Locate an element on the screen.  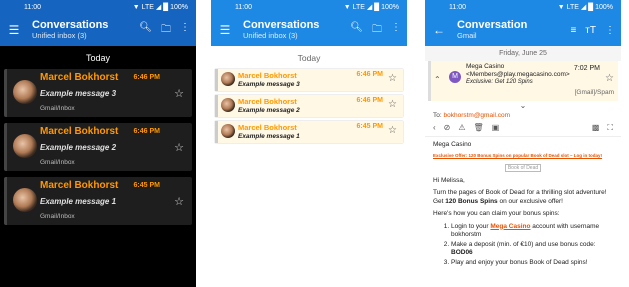
recipient-address: bokhorstm@gmail.com is located at coordinates (476, 115).